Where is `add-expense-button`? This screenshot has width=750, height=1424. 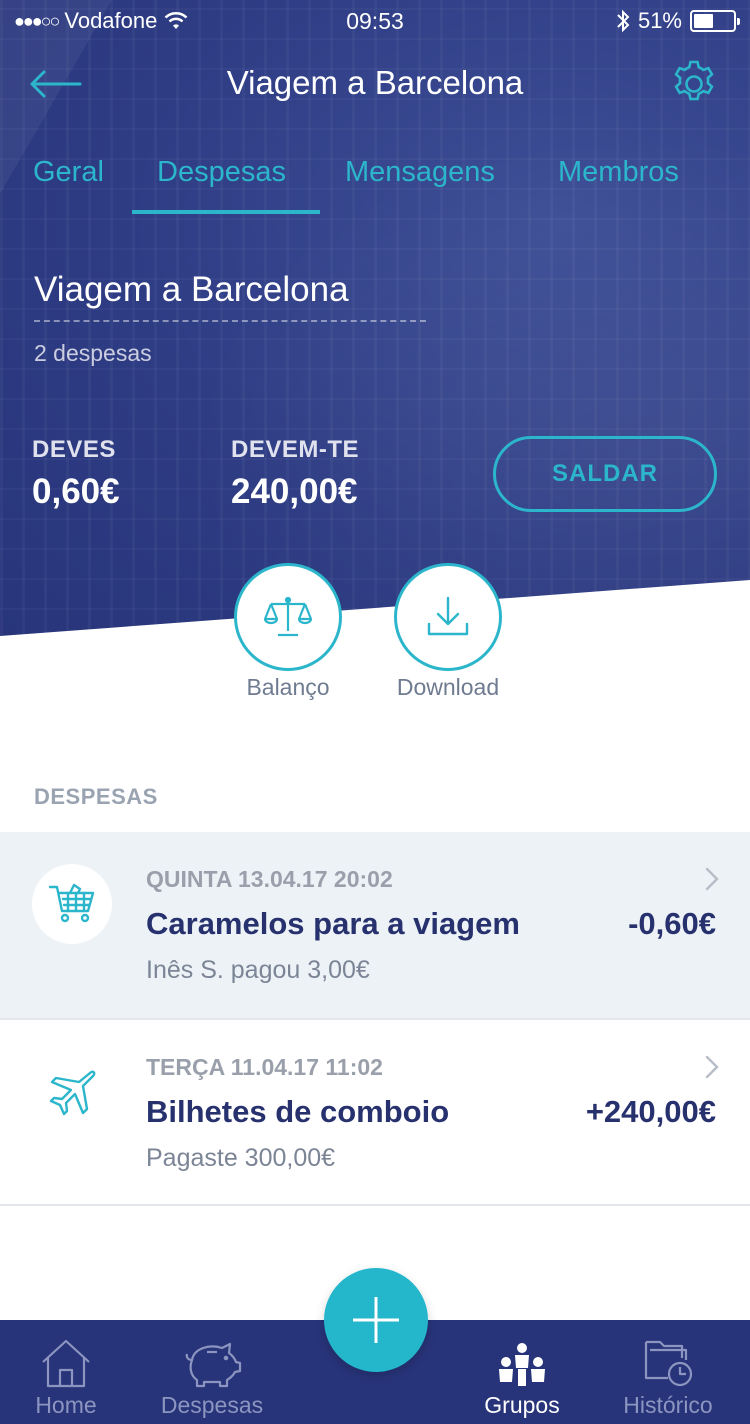 add-expense-button is located at coordinates (376, 1320).